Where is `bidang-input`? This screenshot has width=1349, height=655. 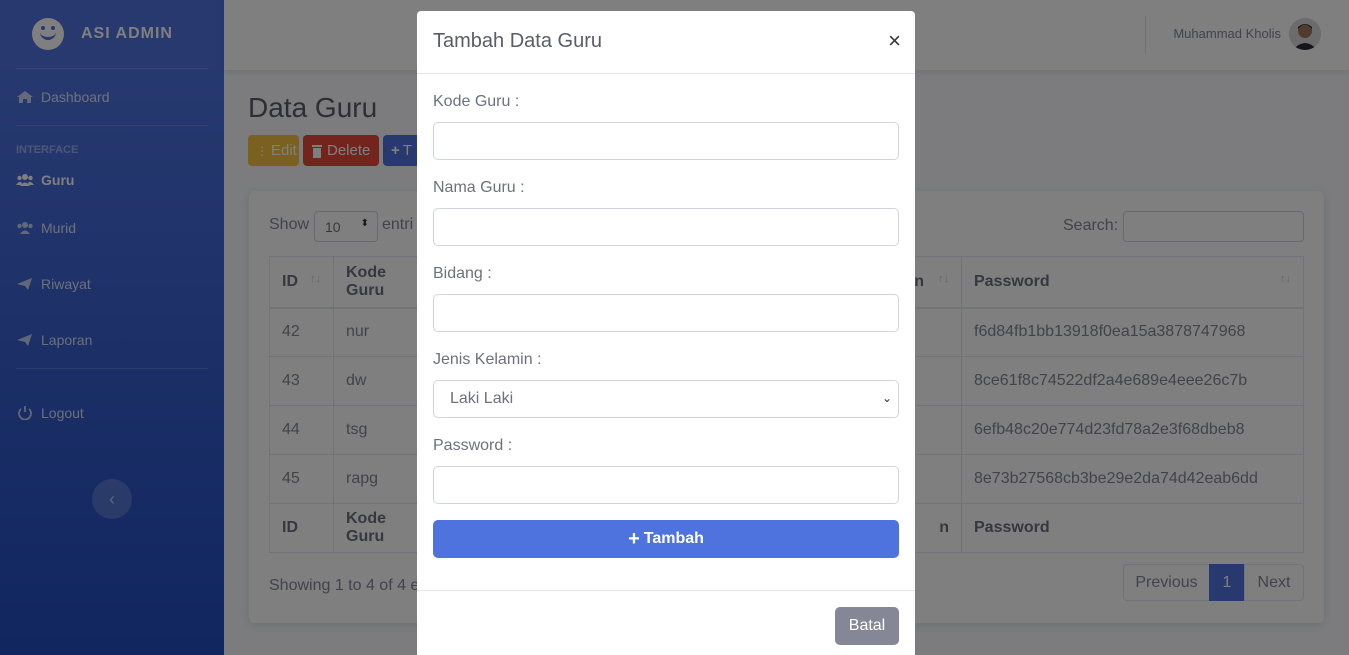 bidang-input is located at coordinates (666, 313).